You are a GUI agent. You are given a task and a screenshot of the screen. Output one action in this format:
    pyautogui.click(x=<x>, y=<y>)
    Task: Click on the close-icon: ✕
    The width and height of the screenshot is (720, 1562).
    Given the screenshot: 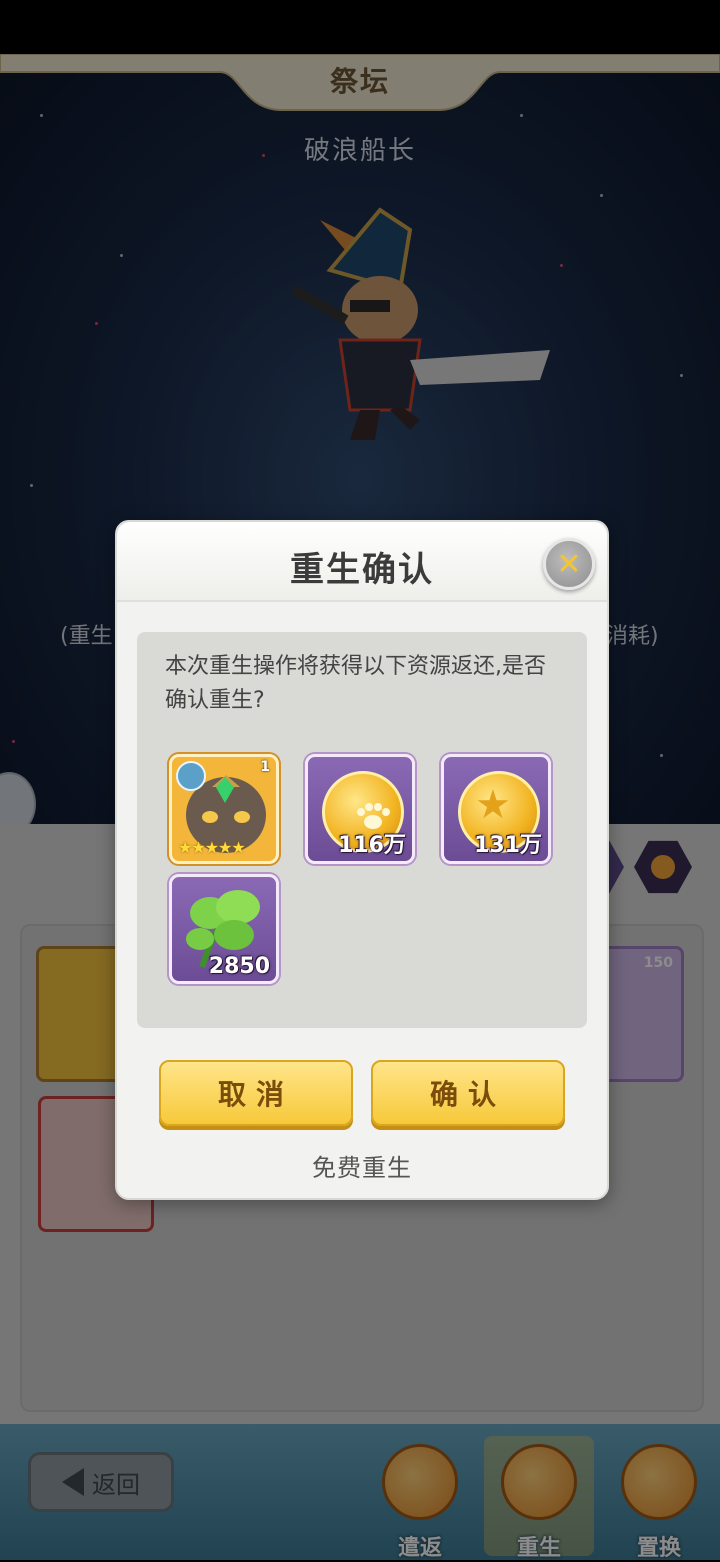 What is the action you would take?
    pyautogui.click(x=569, y=564)
    